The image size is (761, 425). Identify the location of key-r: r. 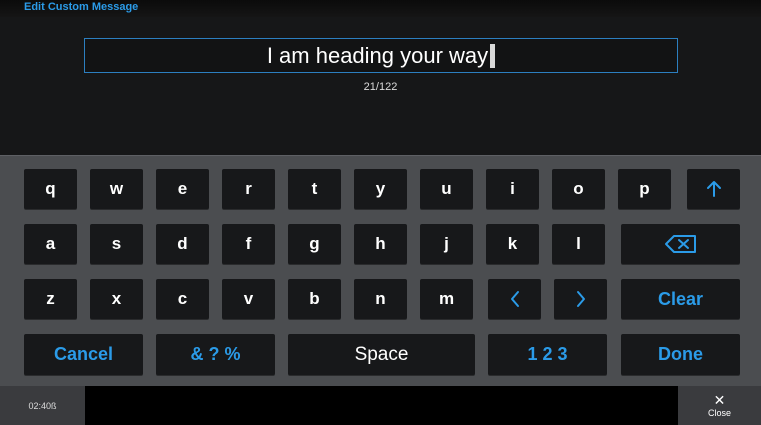
(248, 189).